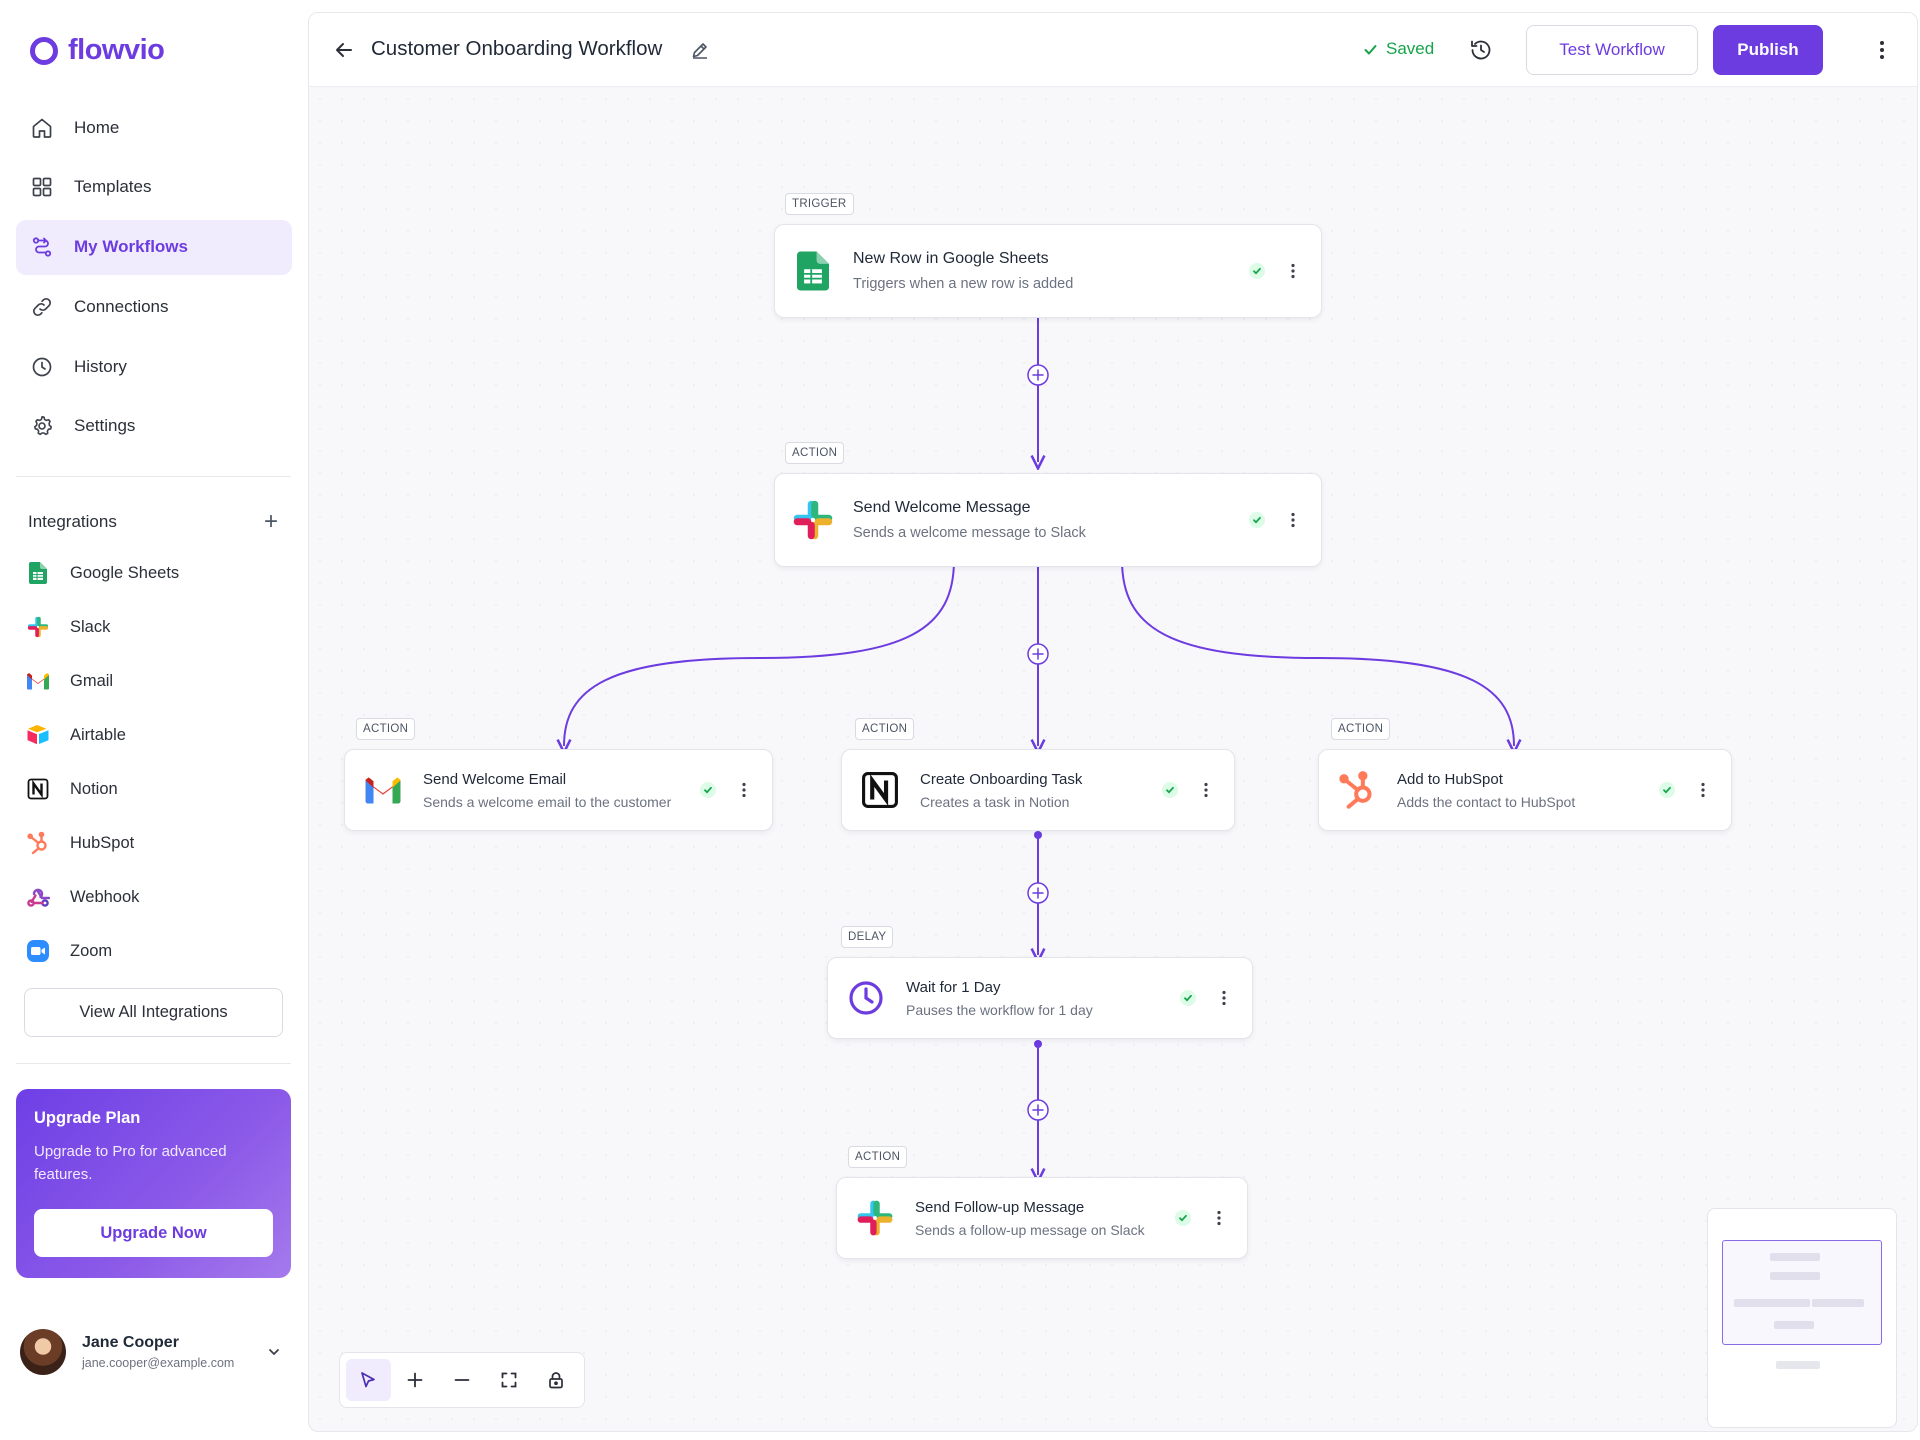 The height and width of the screenshot is (1440, 1920). I want to click on integration-item-zoom: Zoom, so click(157, 951).